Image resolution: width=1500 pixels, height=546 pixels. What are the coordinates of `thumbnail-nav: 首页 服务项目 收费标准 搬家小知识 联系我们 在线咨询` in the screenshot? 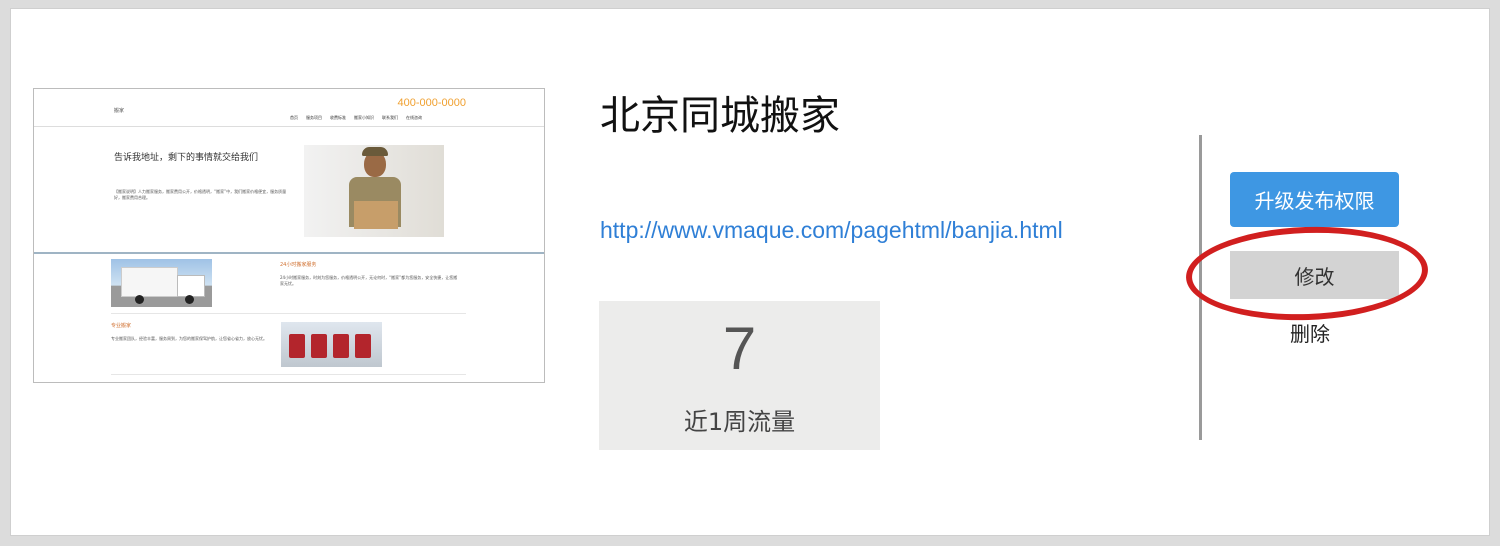 It's located at (356, 118).